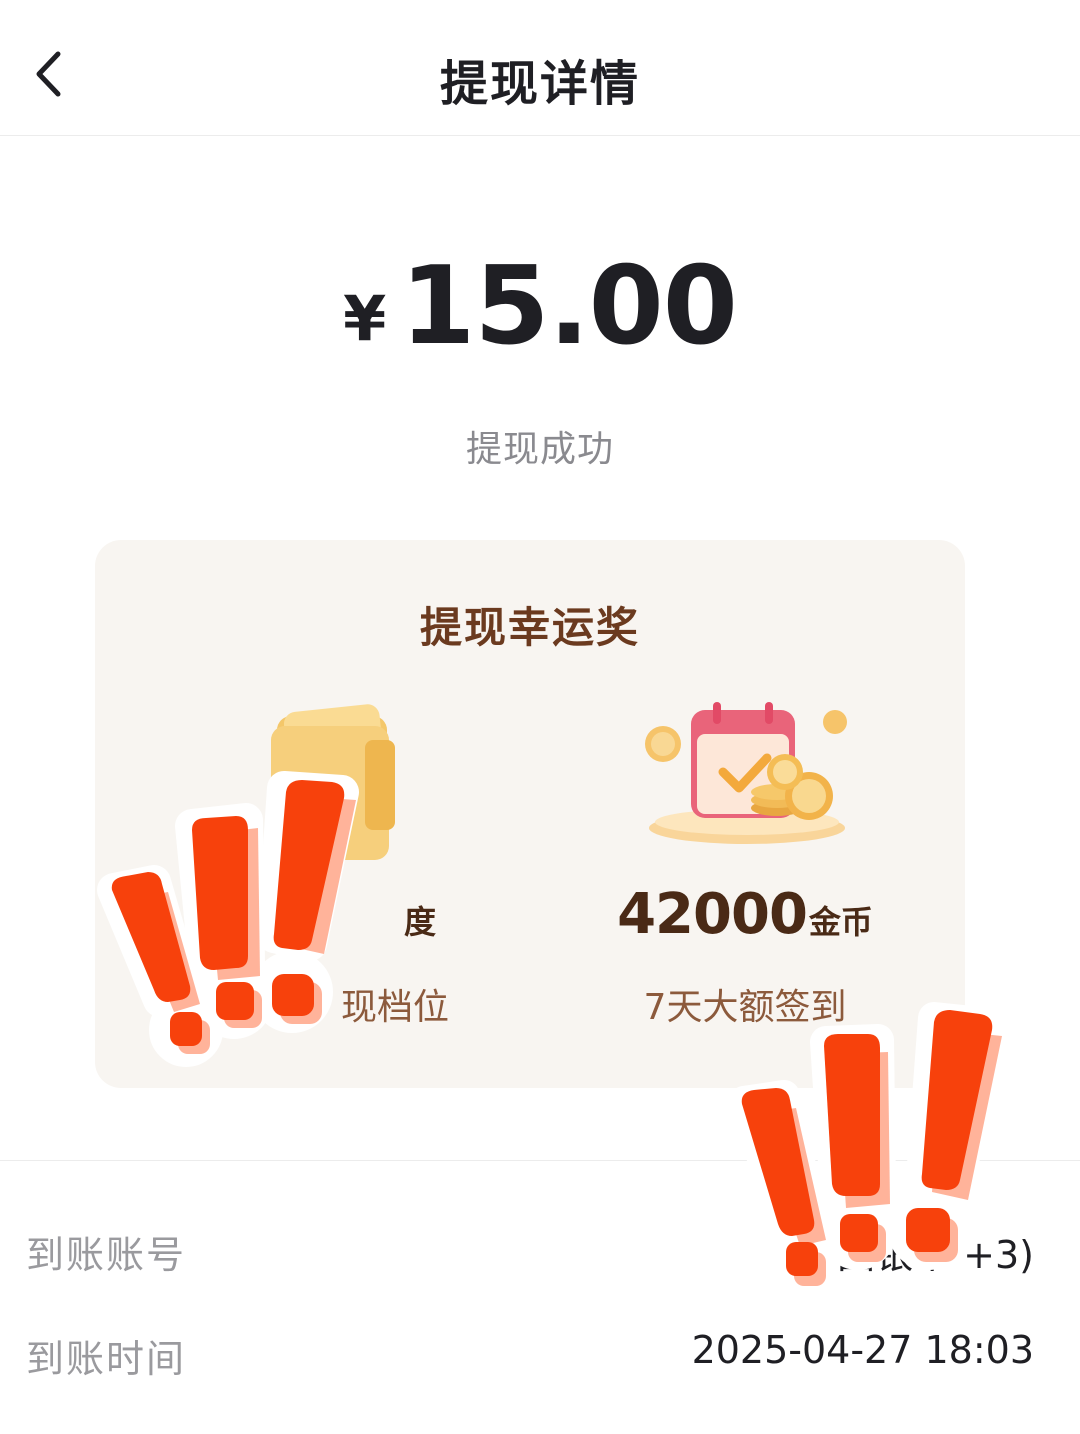  I want to click on section-divider, so click(540, 1160).